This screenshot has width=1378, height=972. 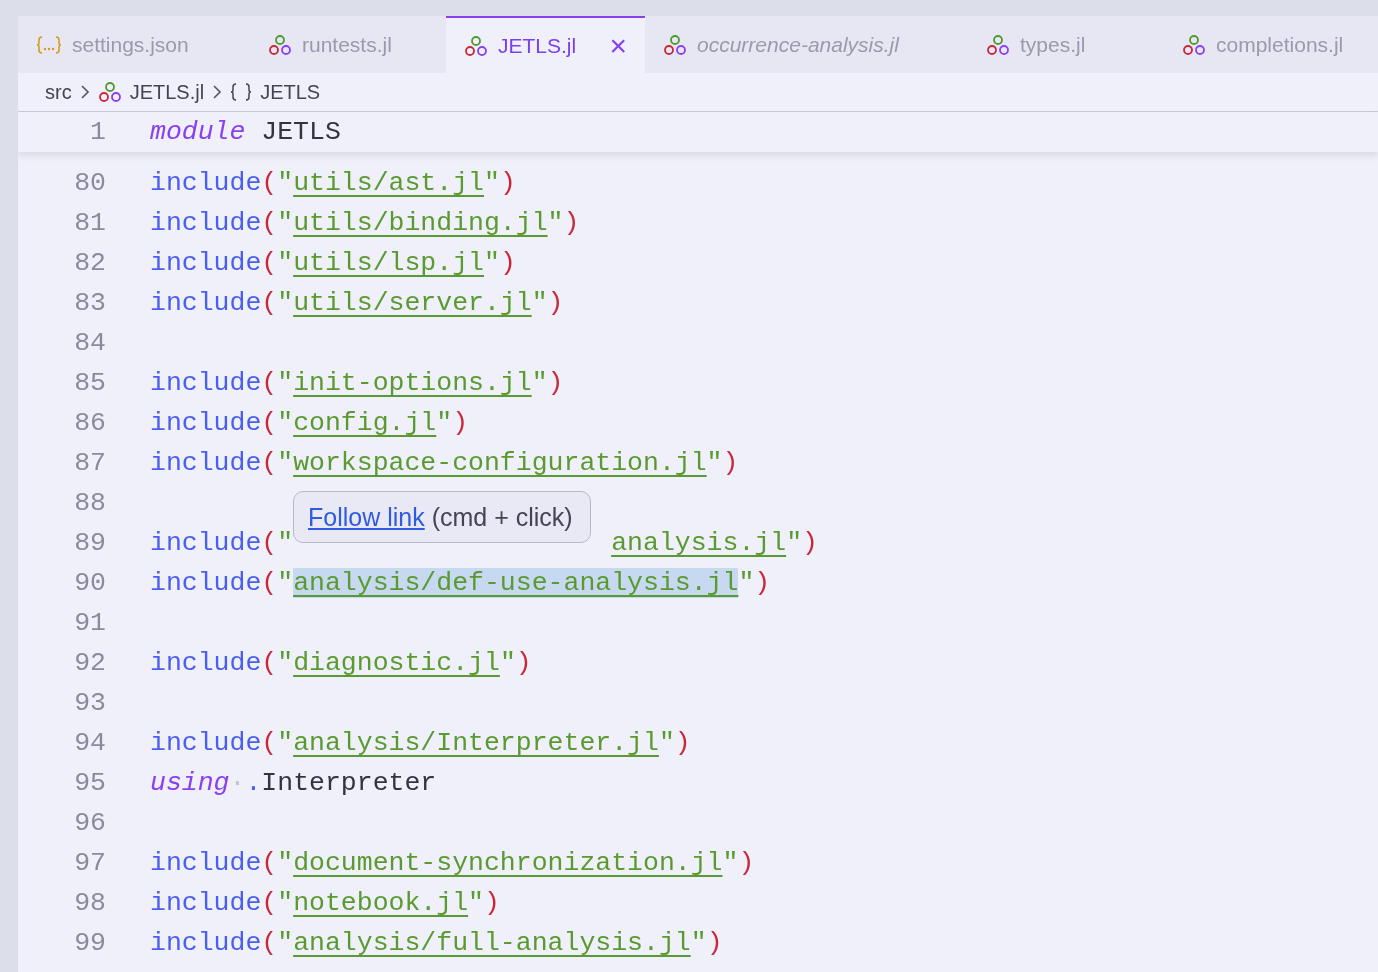 I want to click on line-number: 99, so click(x=89, y=943).